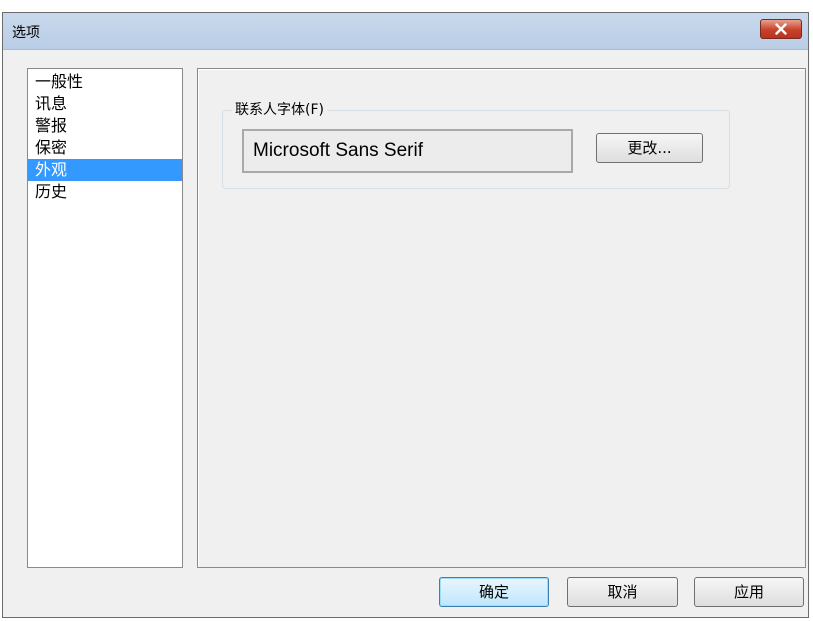 The height and width of the screenshot is (621, 813). Describe the element at coordinates (749, 592) in the screenshot. I see `apply-button: 应用` at that location.